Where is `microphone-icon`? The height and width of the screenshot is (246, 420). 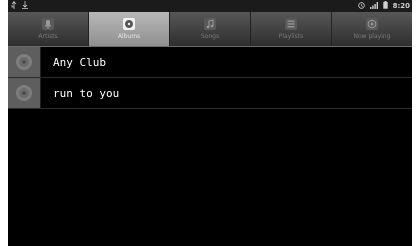
microphone-icon is located at coordinates (48, 24).